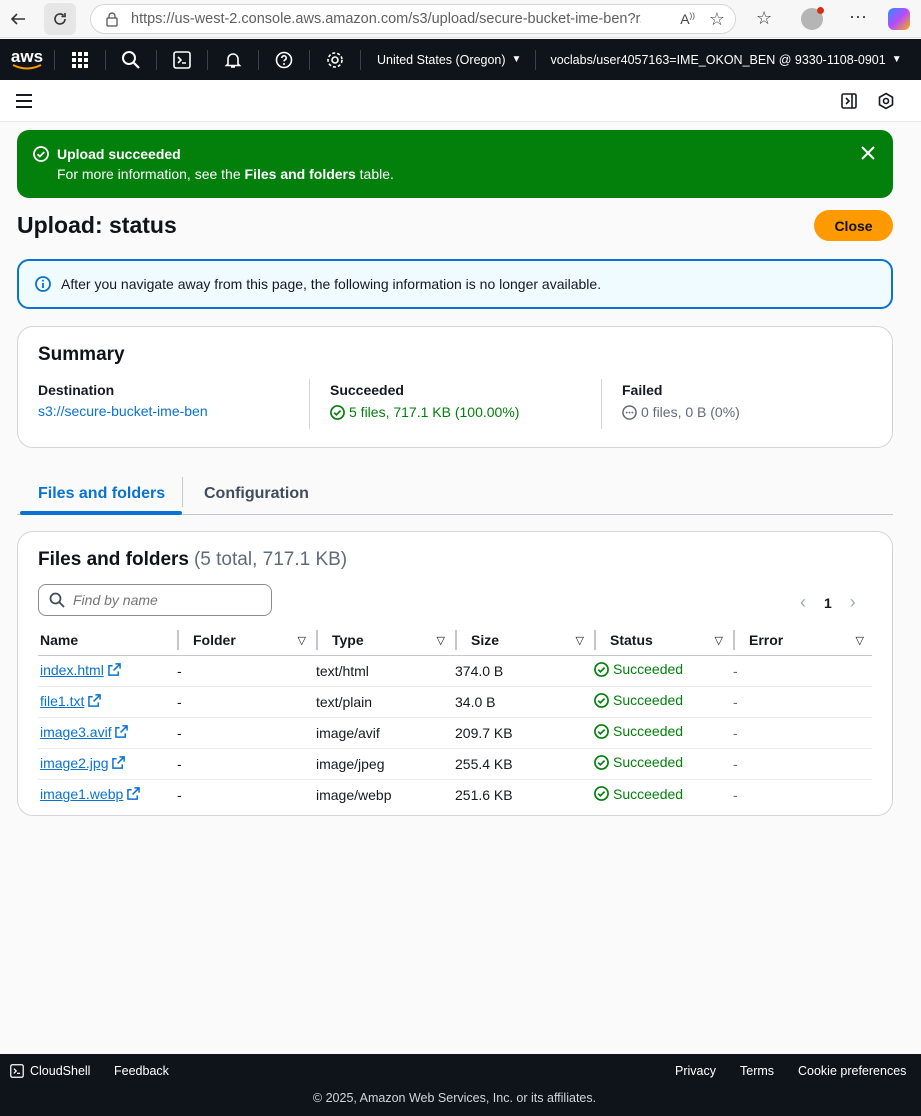 This screenshot has width=921, height=1116. I want to click on info-icon, so click(43, 284).